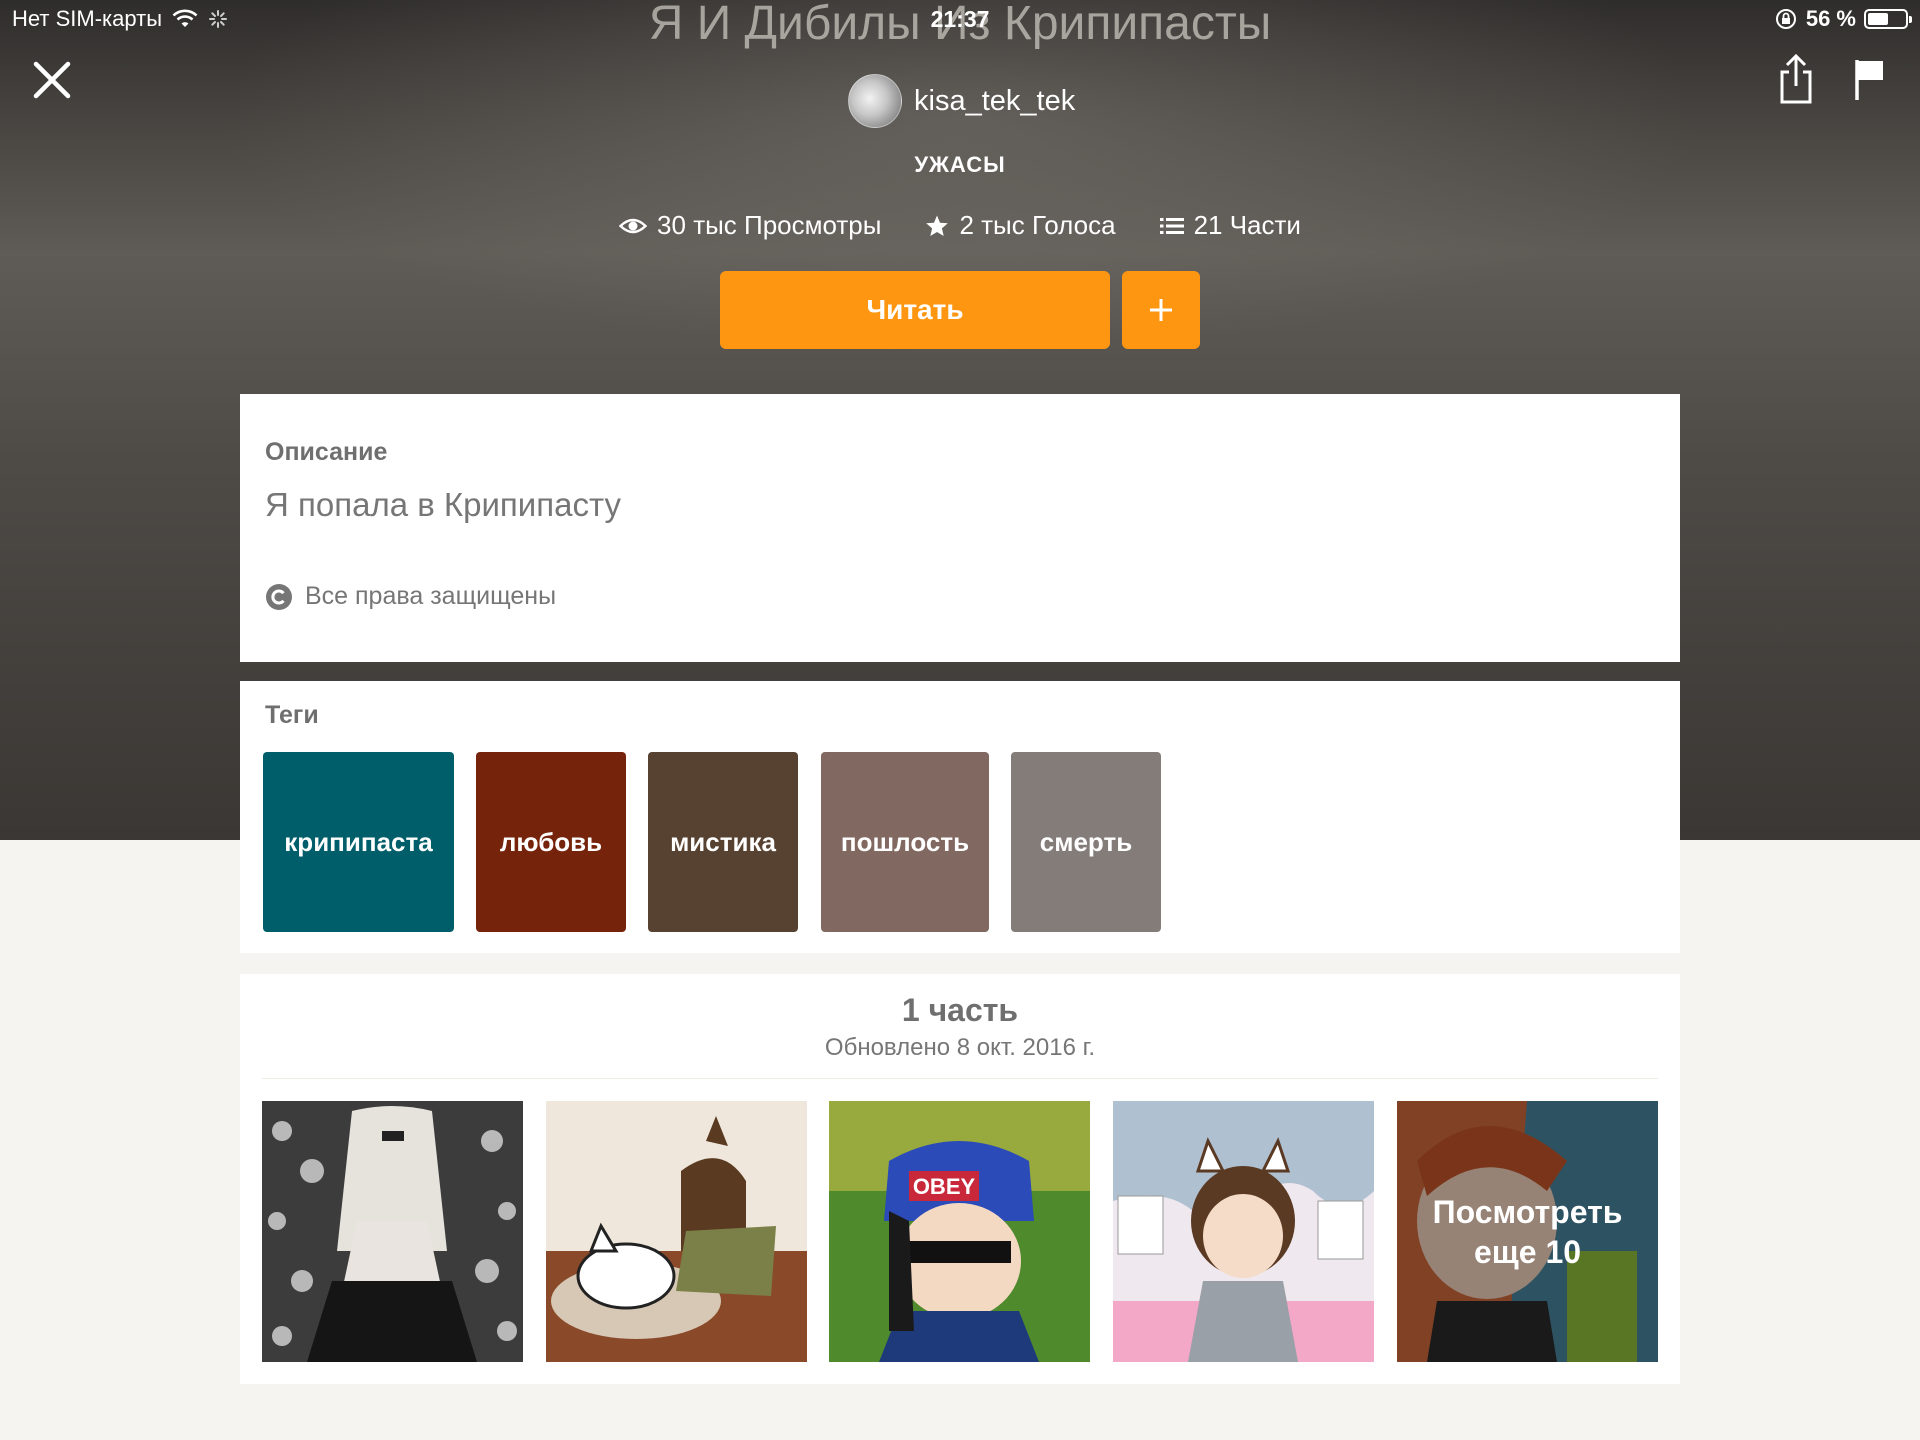 This screenshot has height=1440, width=1920. Describe the element at coordinates (443, 504) in the screenshot. I see `description-text: Я попала в Крипипасту` at that location.